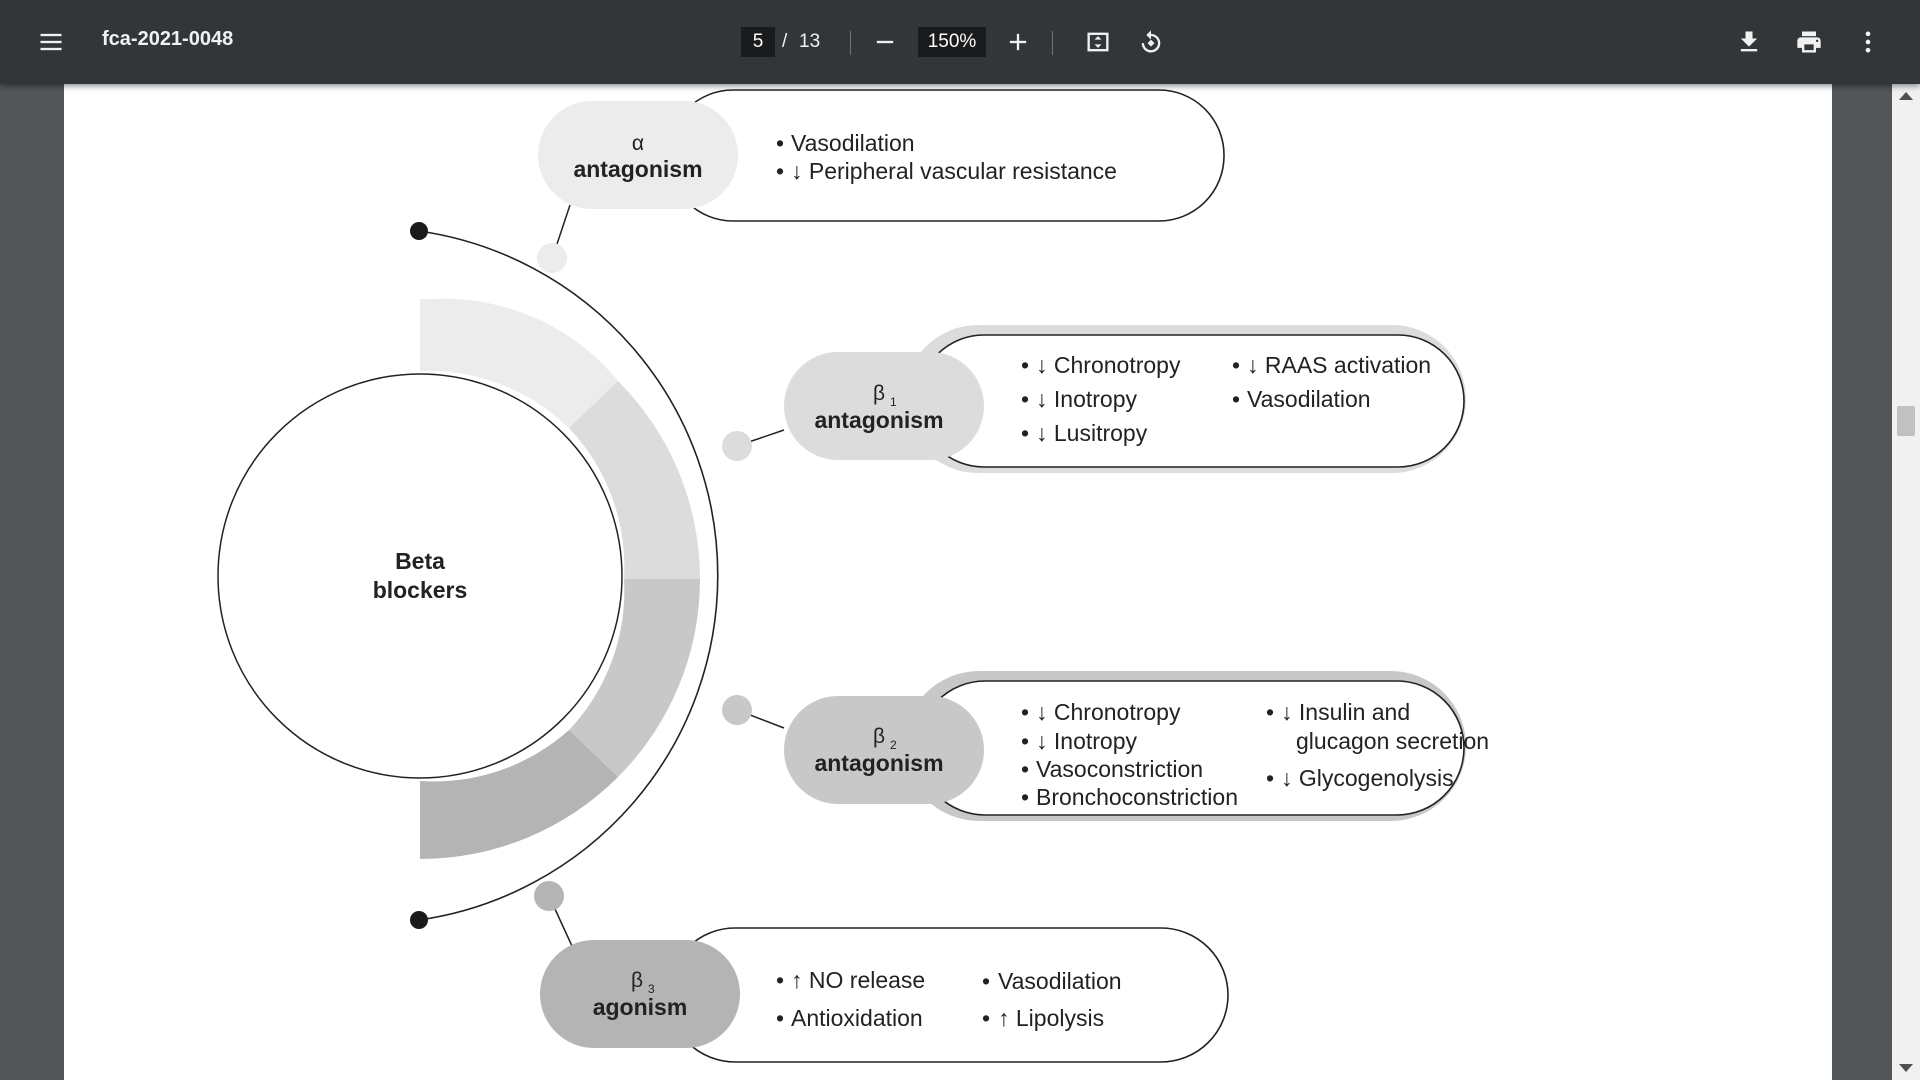  Describe the element at coordinates (51, 42) in the screenshot. I see `menu-icon` at that location.